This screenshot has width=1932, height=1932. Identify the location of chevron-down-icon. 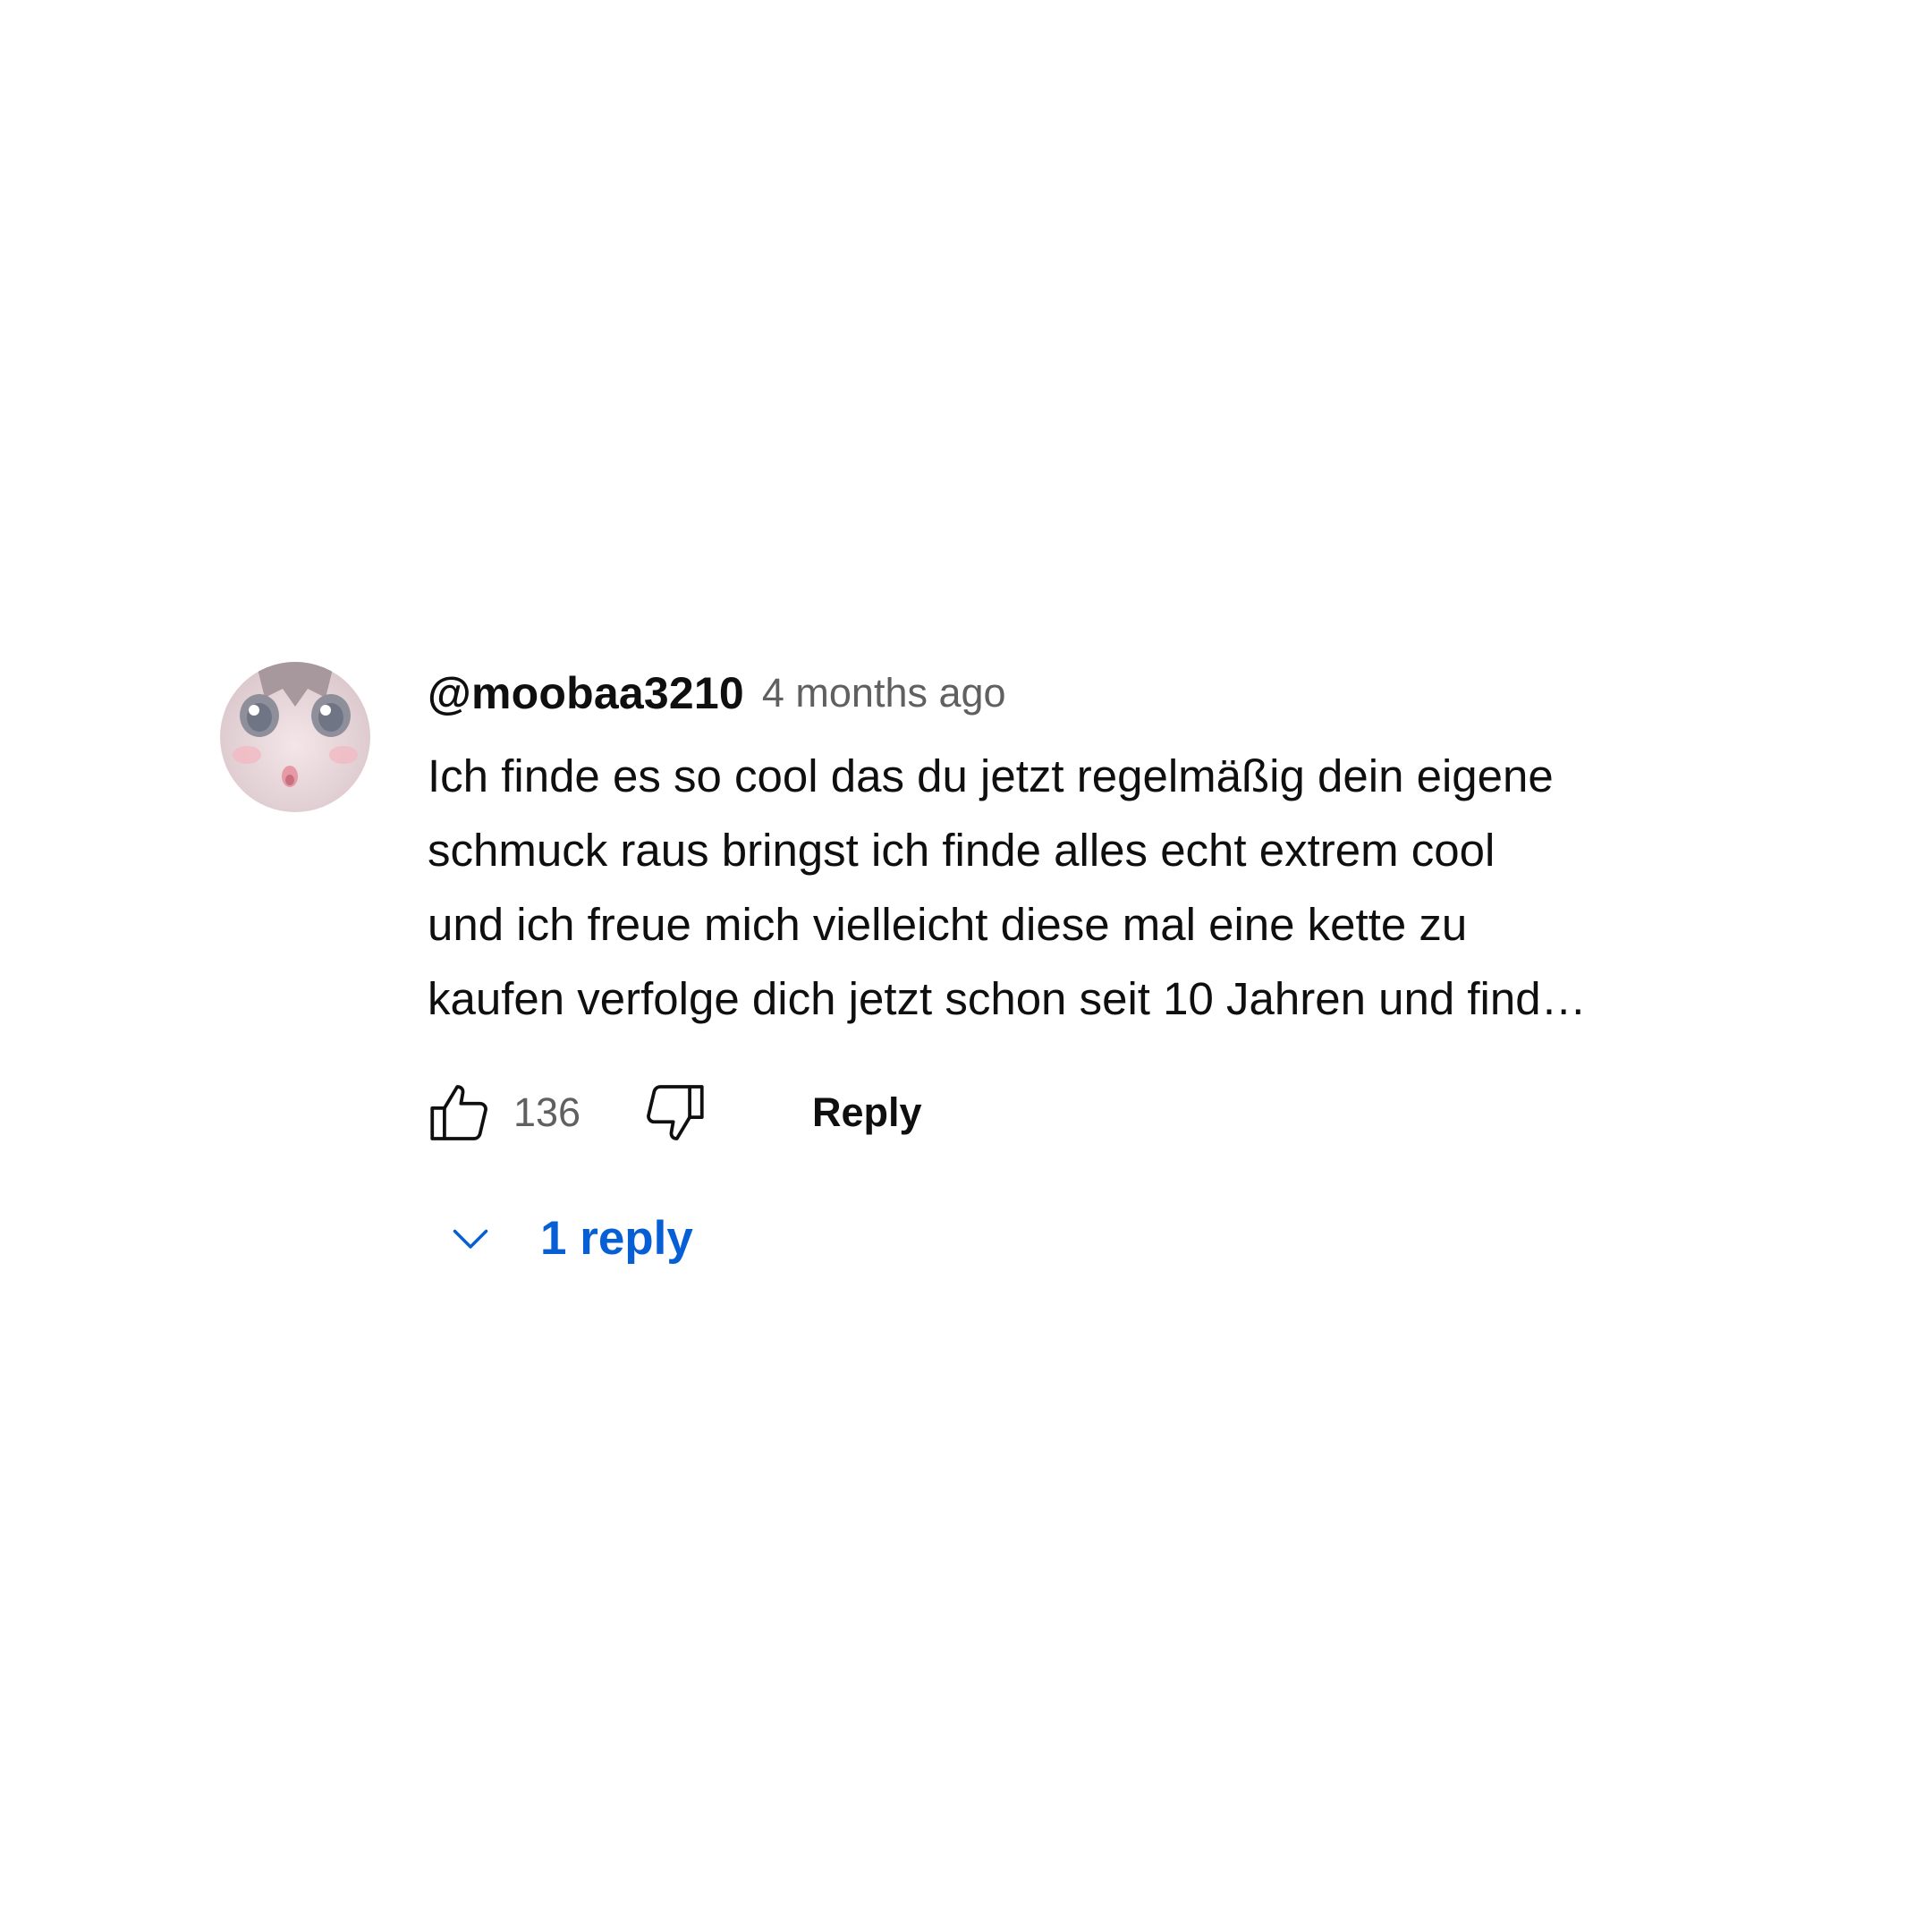
(470, 1238).